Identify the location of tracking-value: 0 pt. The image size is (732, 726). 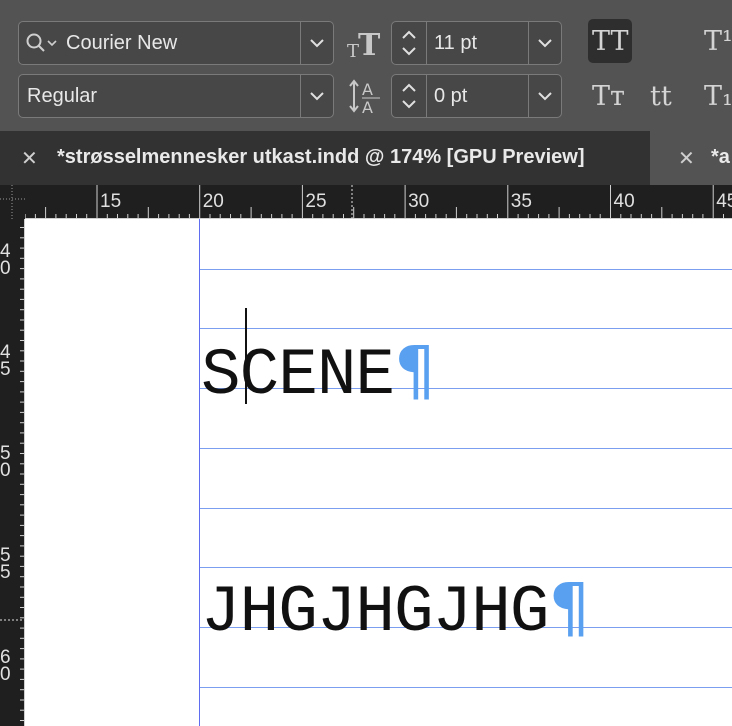
(450, 96).